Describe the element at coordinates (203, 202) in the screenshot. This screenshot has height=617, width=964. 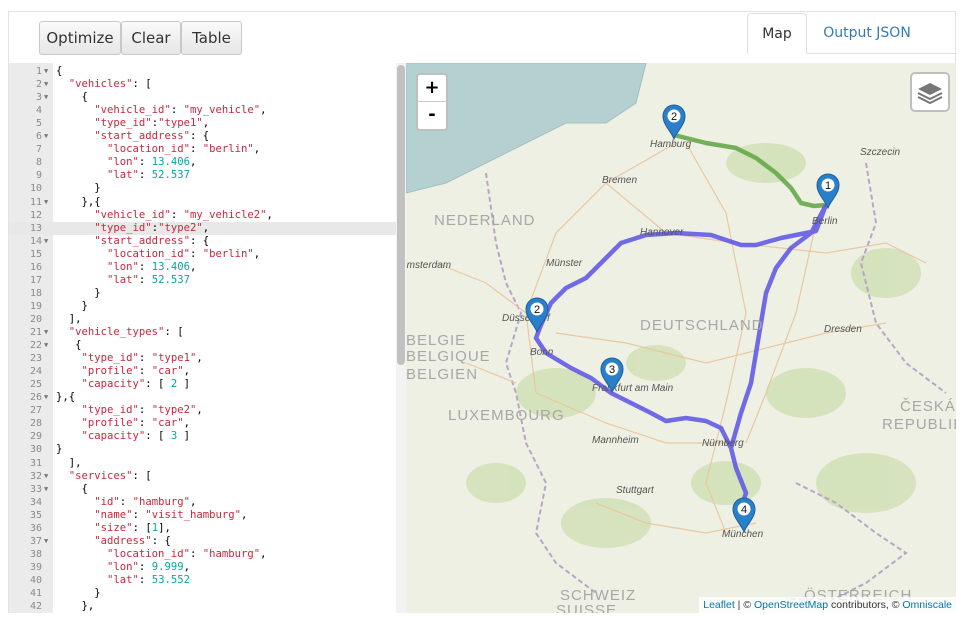
I see `code-line: 11 ▼ },{` at that location.